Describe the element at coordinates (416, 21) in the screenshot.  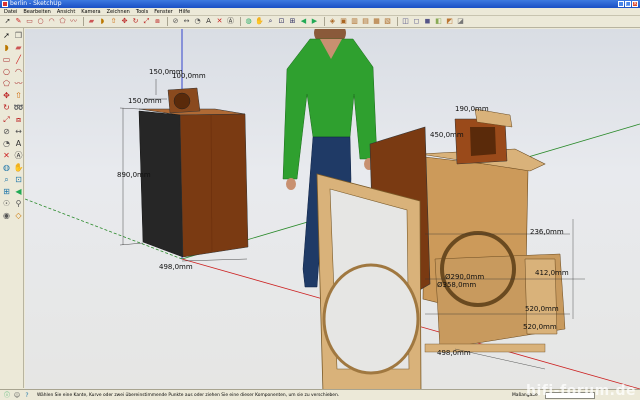
I see `wireframe-icon: ◻` at that location.